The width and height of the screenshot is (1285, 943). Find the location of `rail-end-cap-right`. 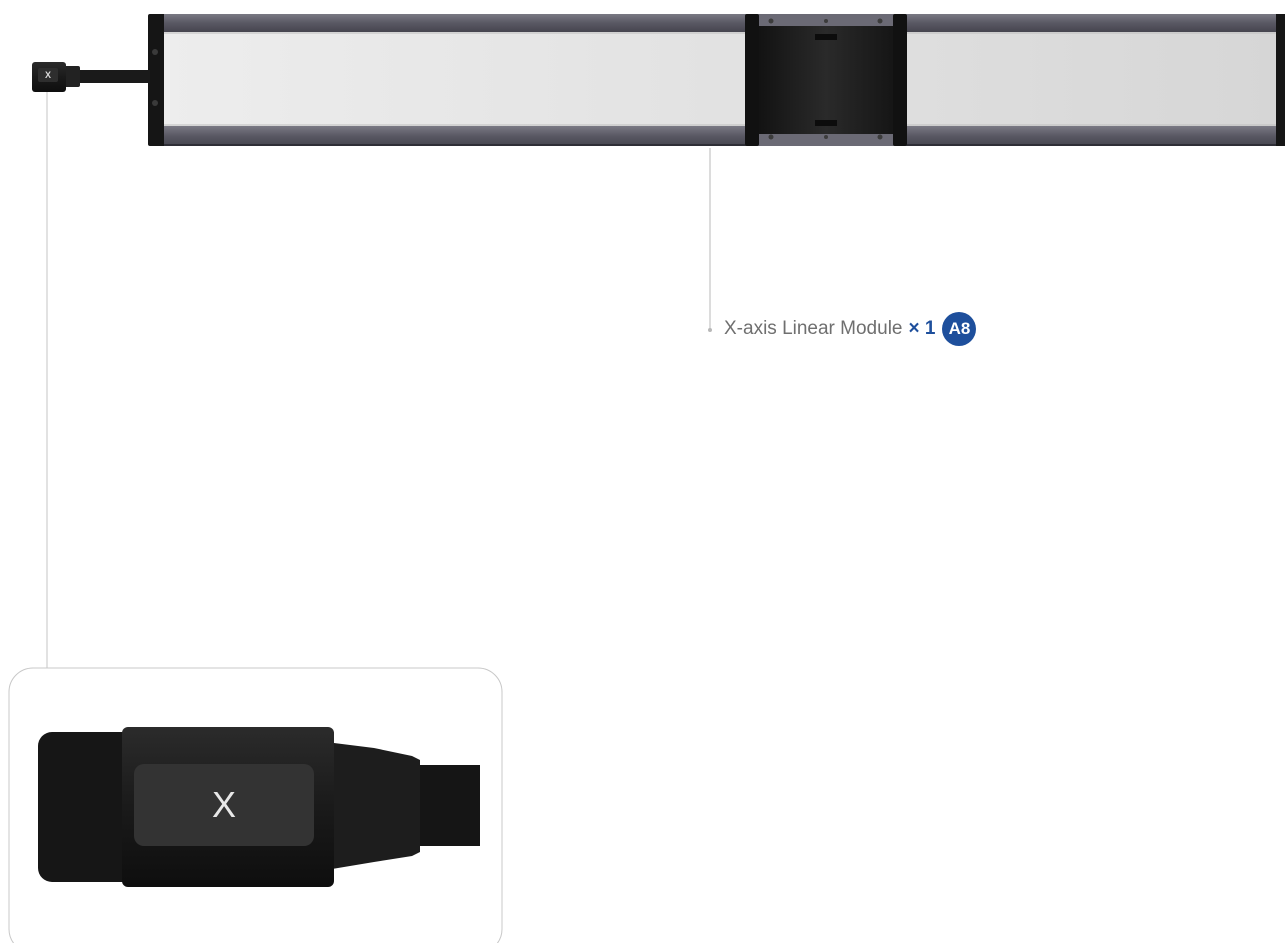

rail-end-cap-right is located at coordinates (1280, 80).